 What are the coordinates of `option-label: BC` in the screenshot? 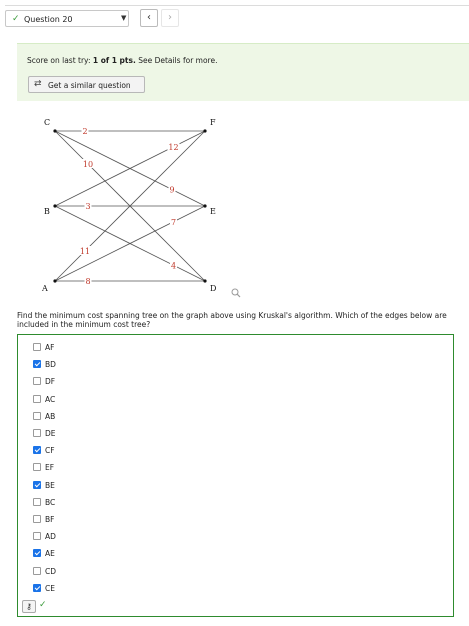 It's located at (50, 502).